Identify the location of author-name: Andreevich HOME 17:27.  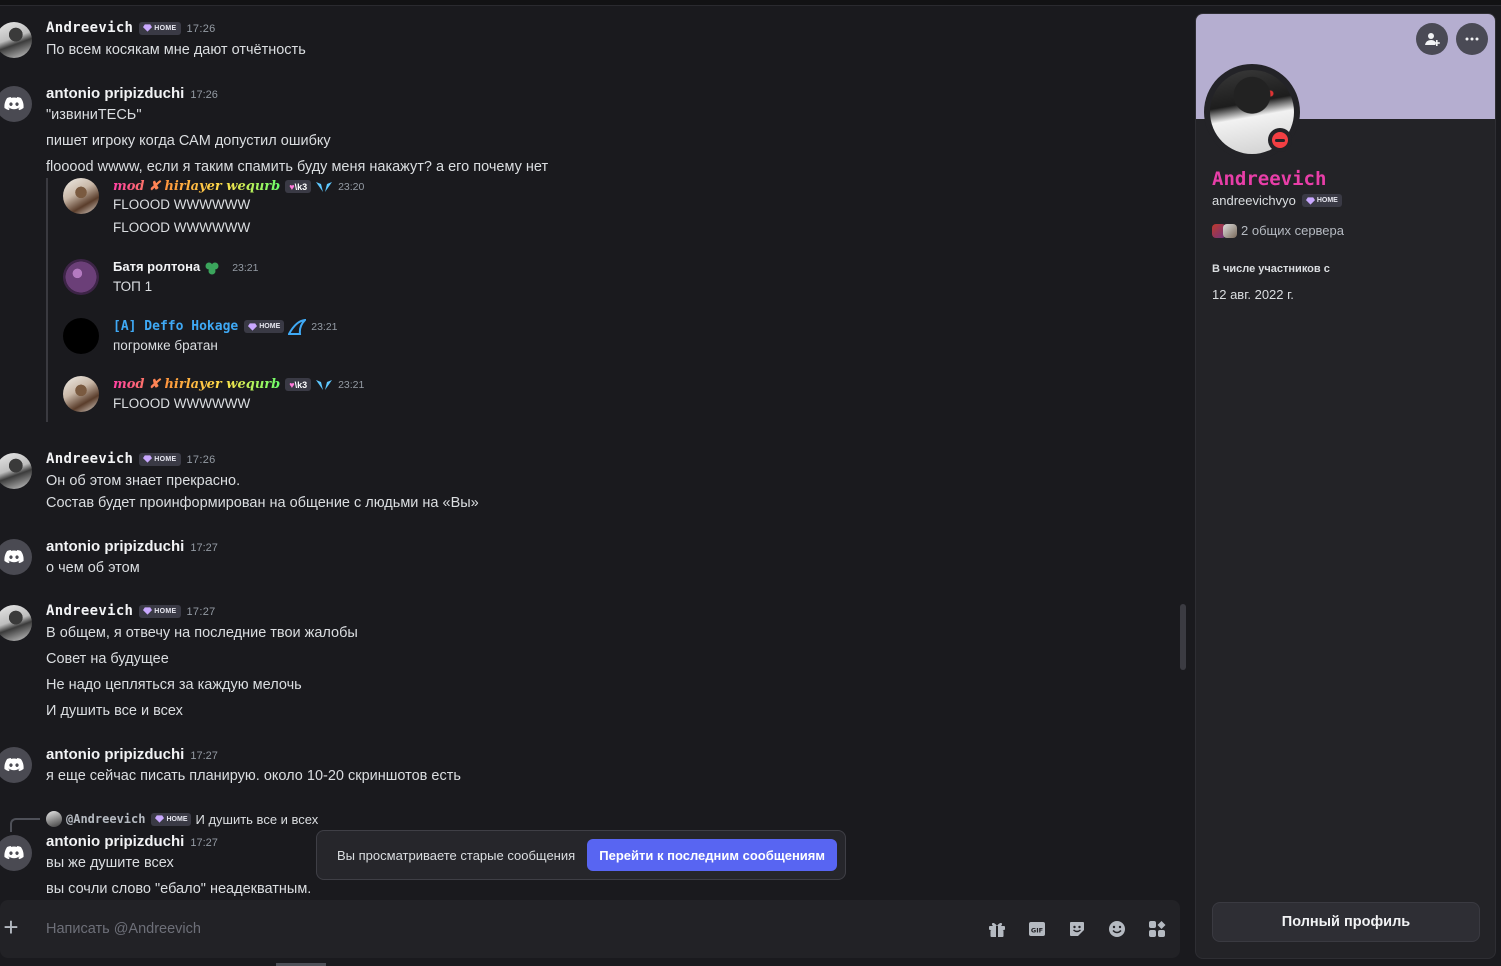
(131, 611).